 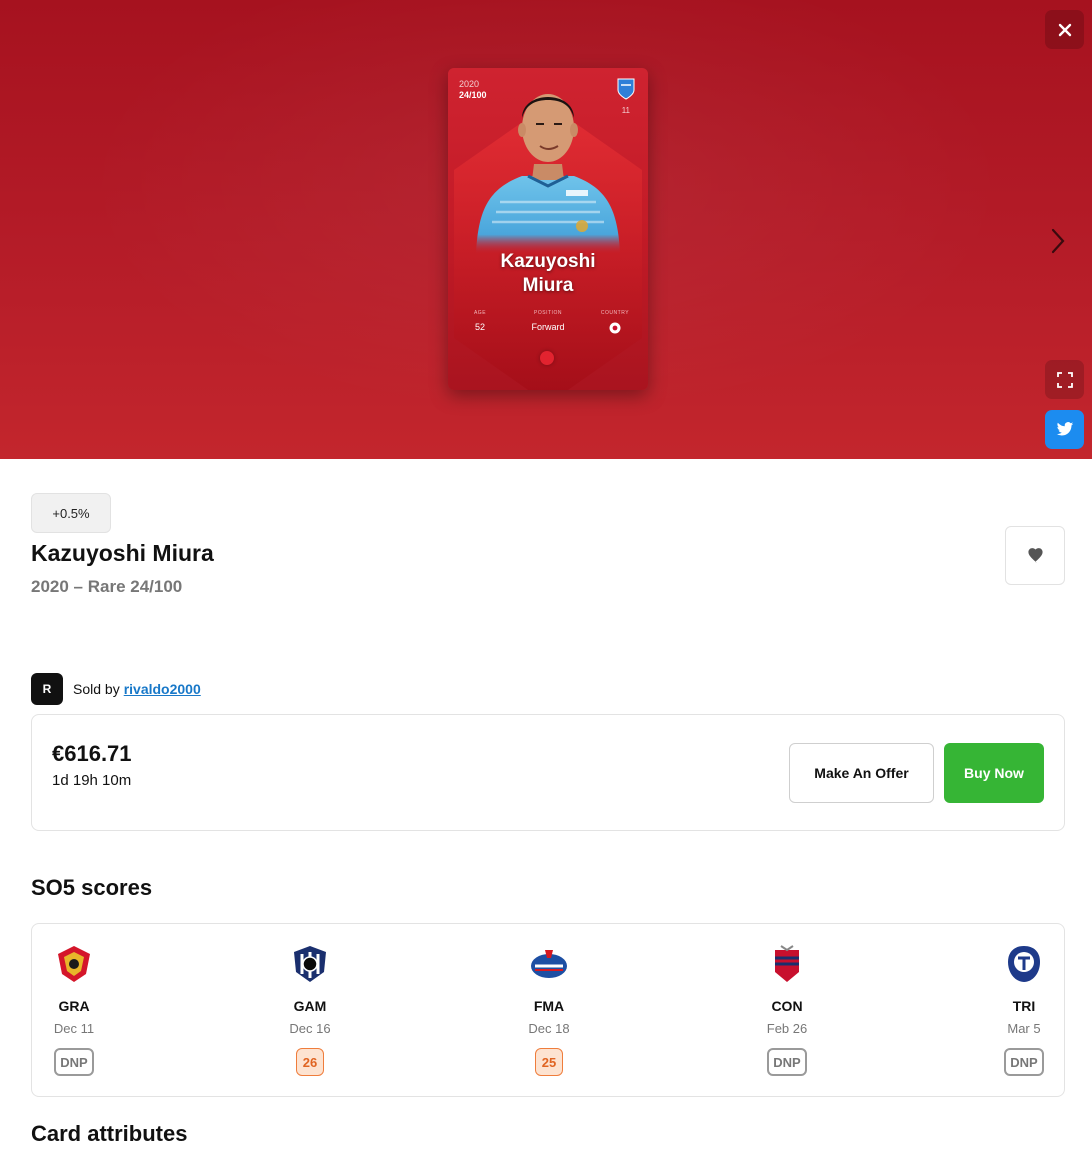 I want to click on gra-crest-icon, so click(x=74, y=964).